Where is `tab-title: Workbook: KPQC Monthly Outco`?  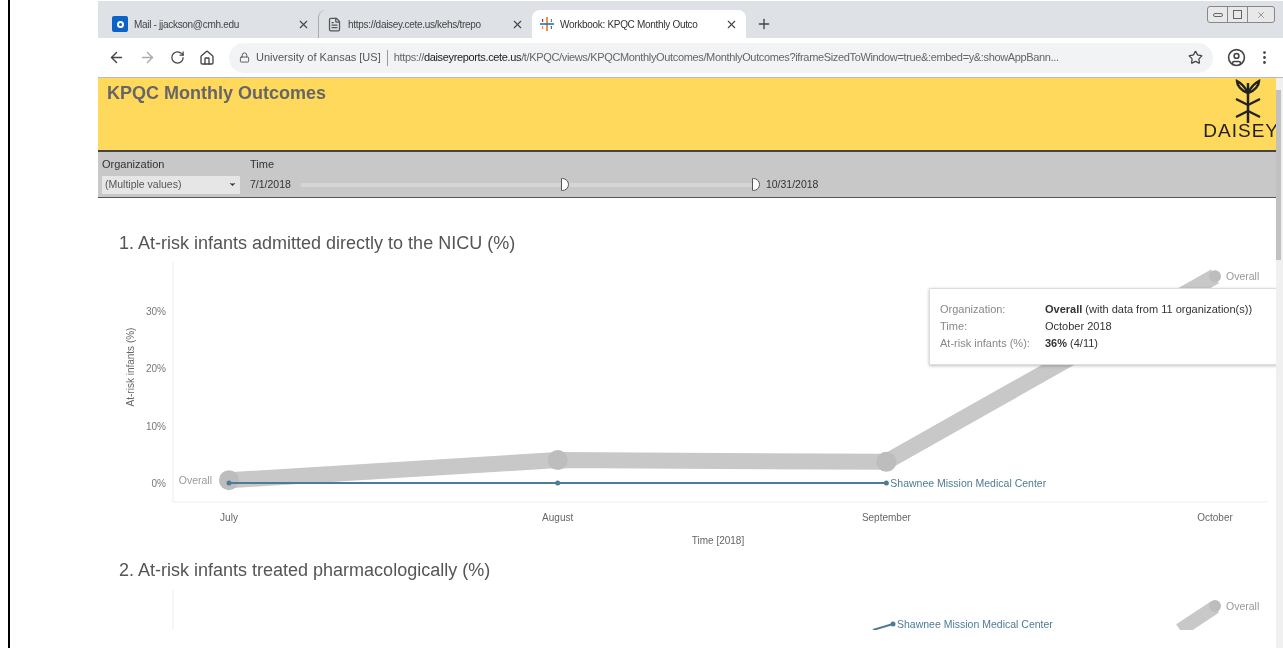 tab-title: Workbook: KPQC Monthly Outco is located at coordinates (629, 24).